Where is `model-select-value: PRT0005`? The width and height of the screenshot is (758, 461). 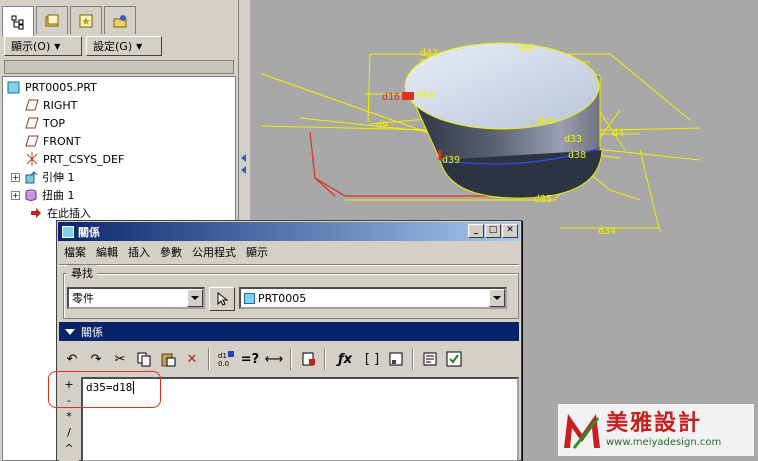
model-select-value: PRT0005 is located at coordinates (282, 298).